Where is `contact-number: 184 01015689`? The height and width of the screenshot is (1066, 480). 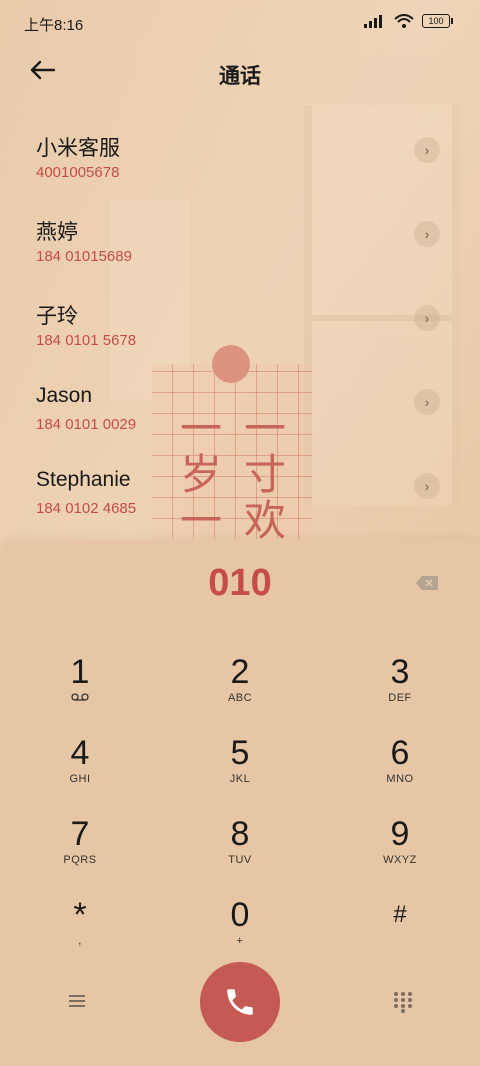 contact-number: 184 01015689 is located at coordinates (84, 256).